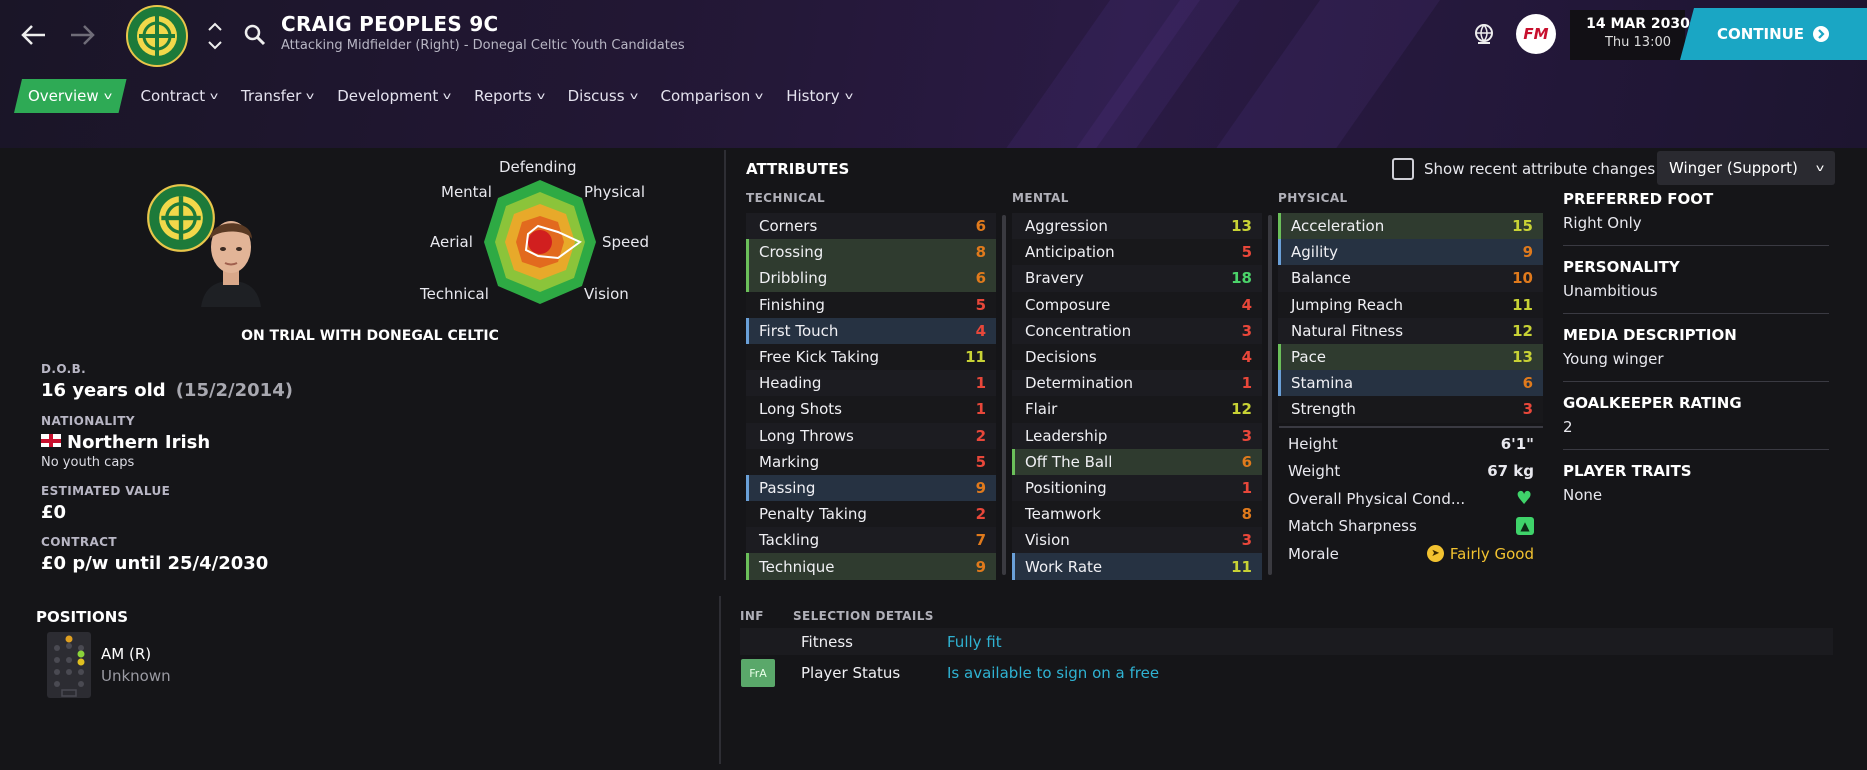 Image resolution: width=1867 pixels, height=770 pixels. I want to click on tab-contract: Contract v, so click(179, 96).